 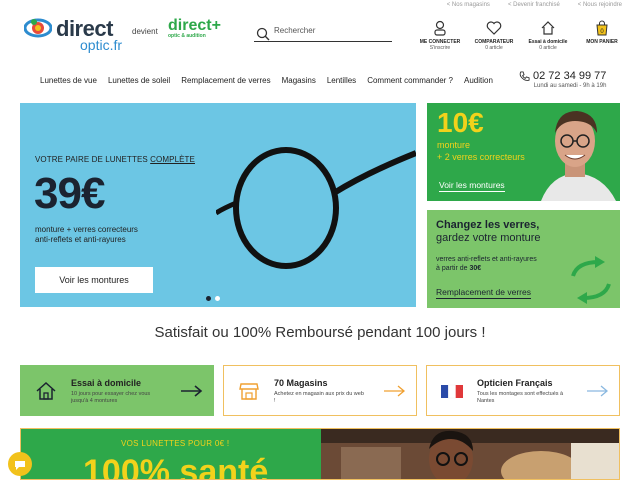 What do you see at coordinates (101, 45) in the screenshot?
I see `logo-text-optic: optic.fr` at bounding box center [101, 45].